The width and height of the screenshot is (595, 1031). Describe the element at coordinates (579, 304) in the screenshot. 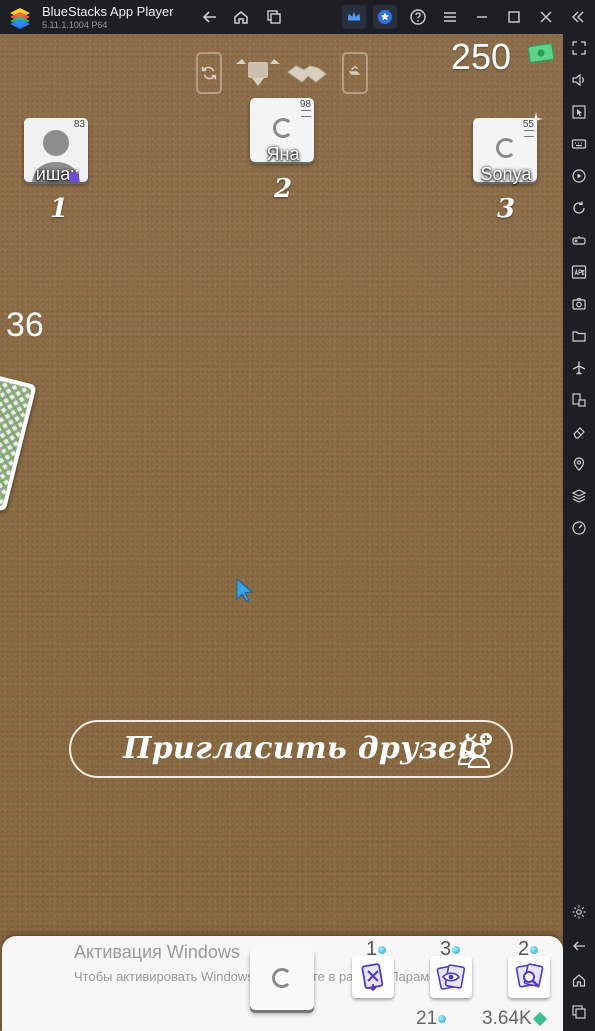

I see `screenshot-icon` at that location.